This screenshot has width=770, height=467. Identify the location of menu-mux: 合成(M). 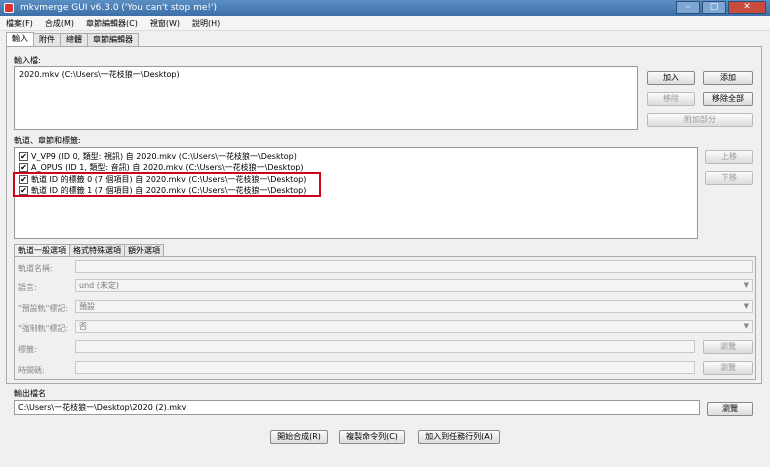
(59, 23).